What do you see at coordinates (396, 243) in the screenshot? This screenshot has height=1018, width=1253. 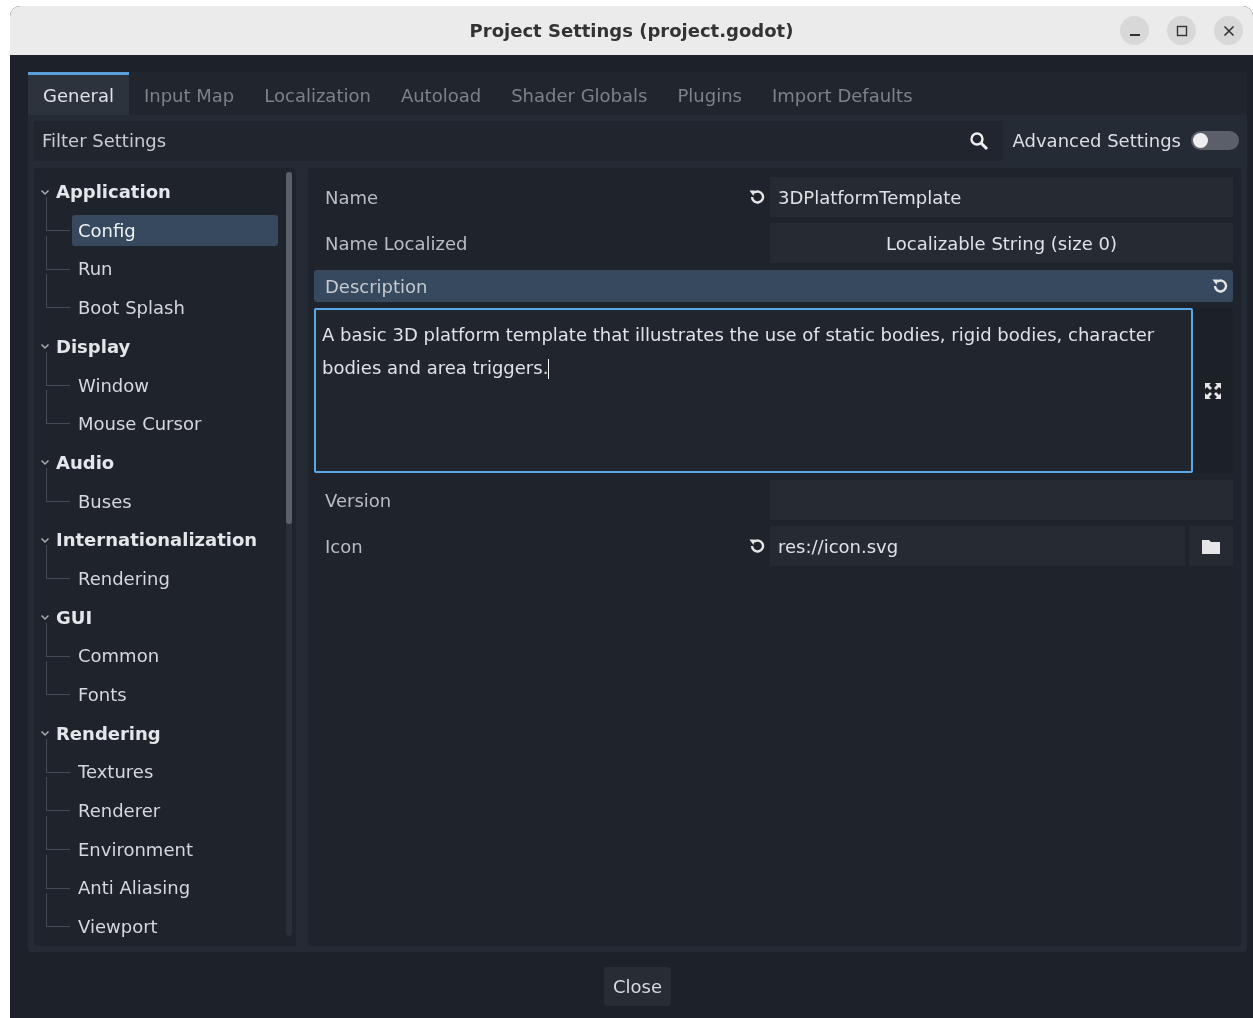 I see `property-label: Name Localized` at bounding box center [396, 243].